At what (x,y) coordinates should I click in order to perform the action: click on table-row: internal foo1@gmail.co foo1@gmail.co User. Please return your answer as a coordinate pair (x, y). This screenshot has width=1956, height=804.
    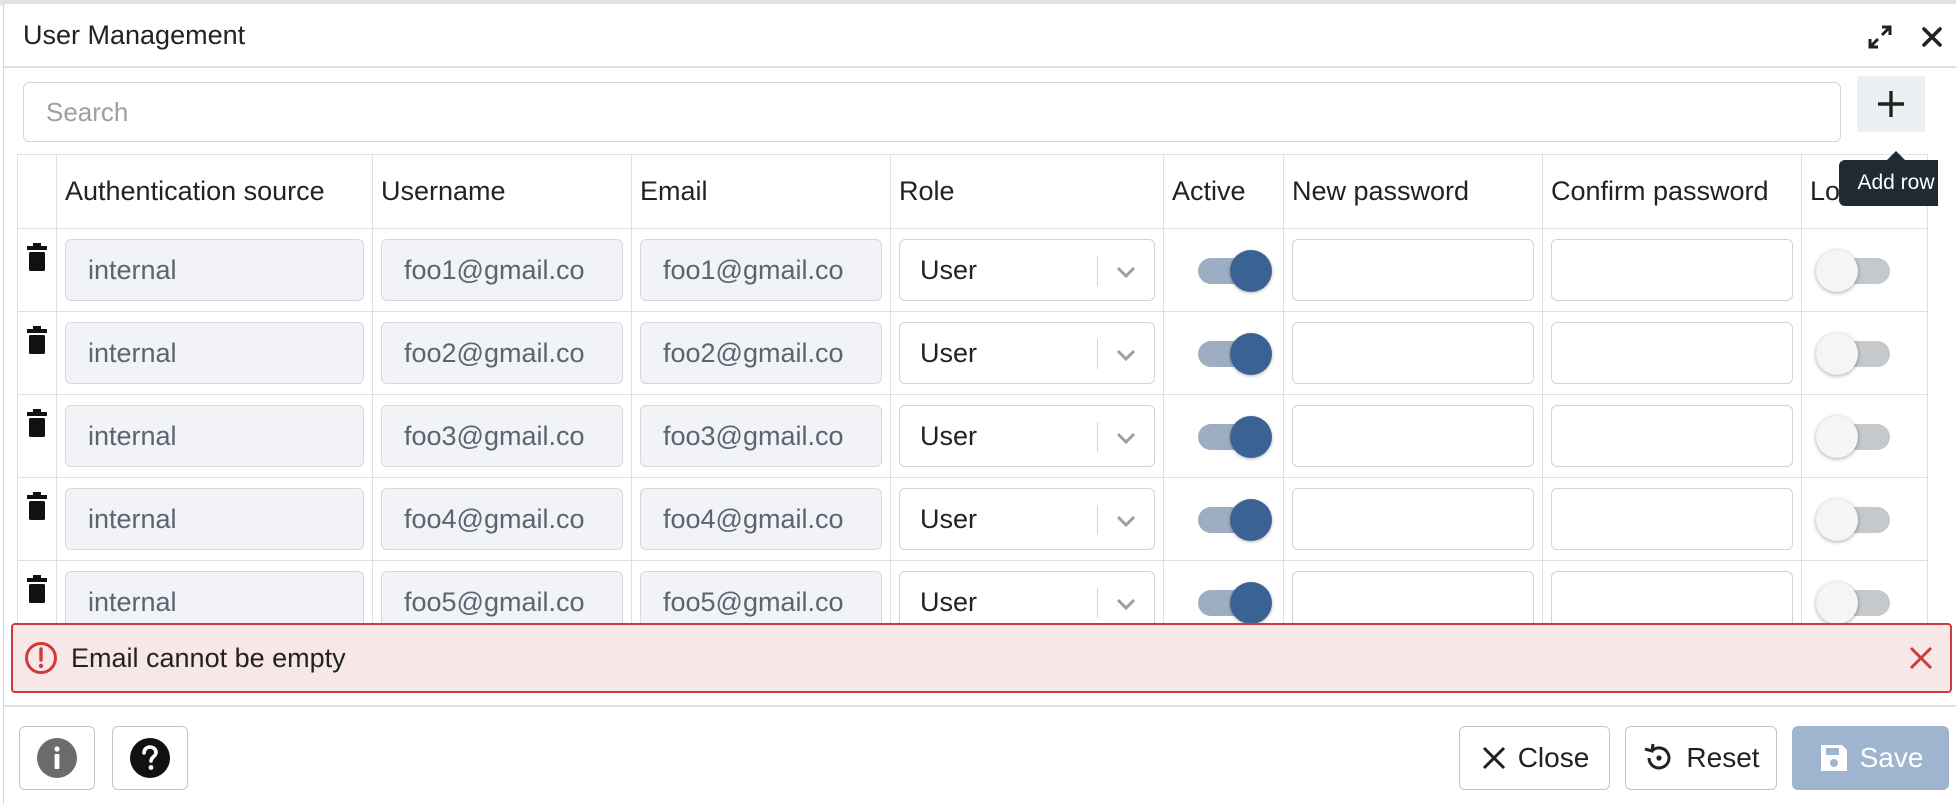
    Looking at the image, I should click on (972, 270).